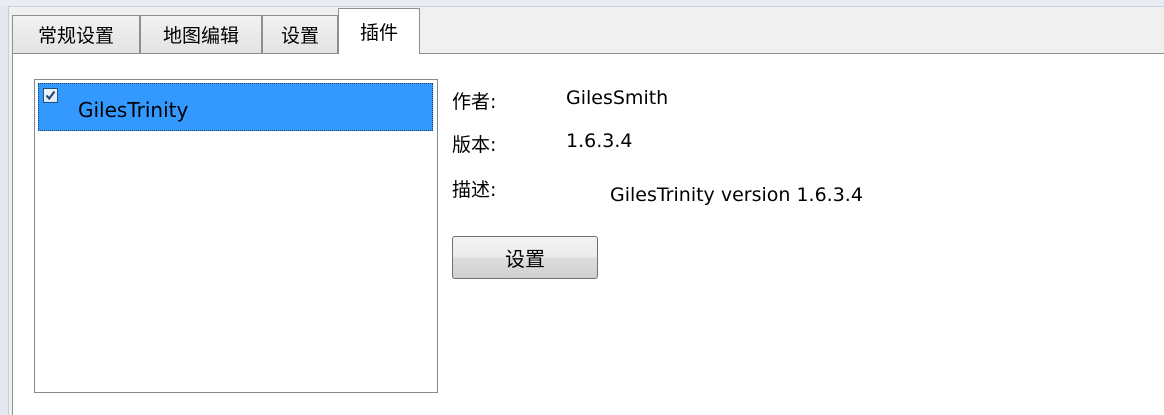 This screenshot has width=1164, height=415. I want to click on window-left-edge, so click(4, 210).